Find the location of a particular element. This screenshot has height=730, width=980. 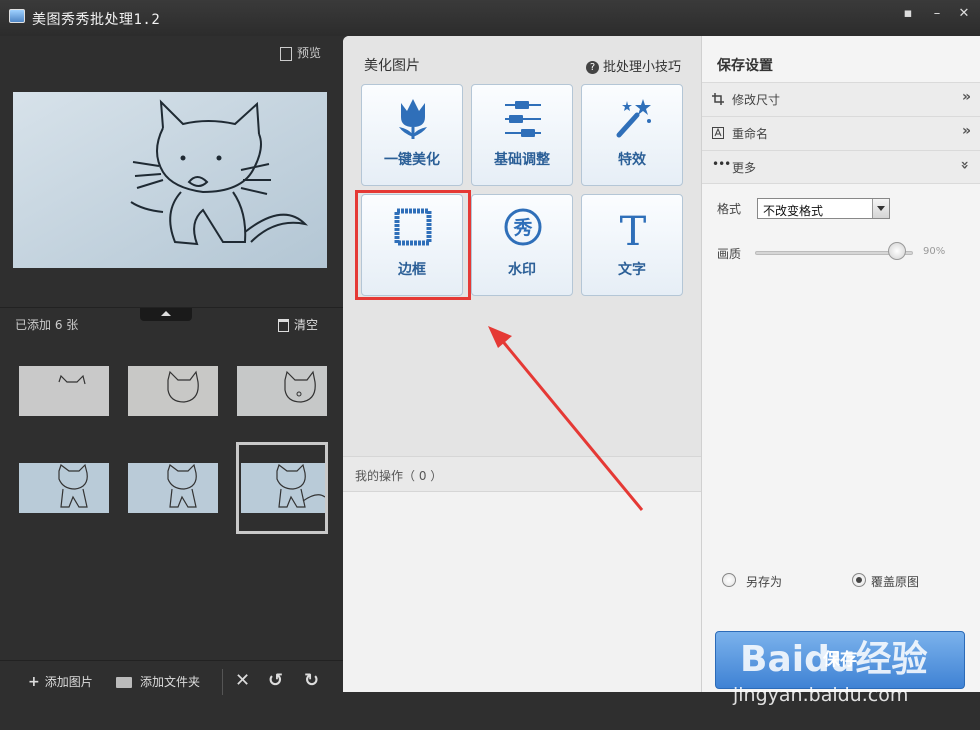

title-bar: 美图秀秀批处理1.2 ▪ – ✕ is located at coordinates (490, 18).